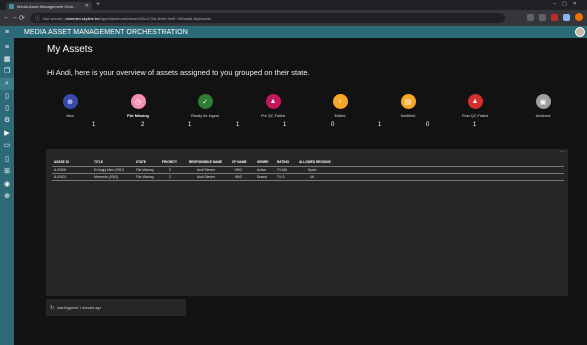  I want to click on sidebar-item-workflow: ⚙, so click(7, 120).